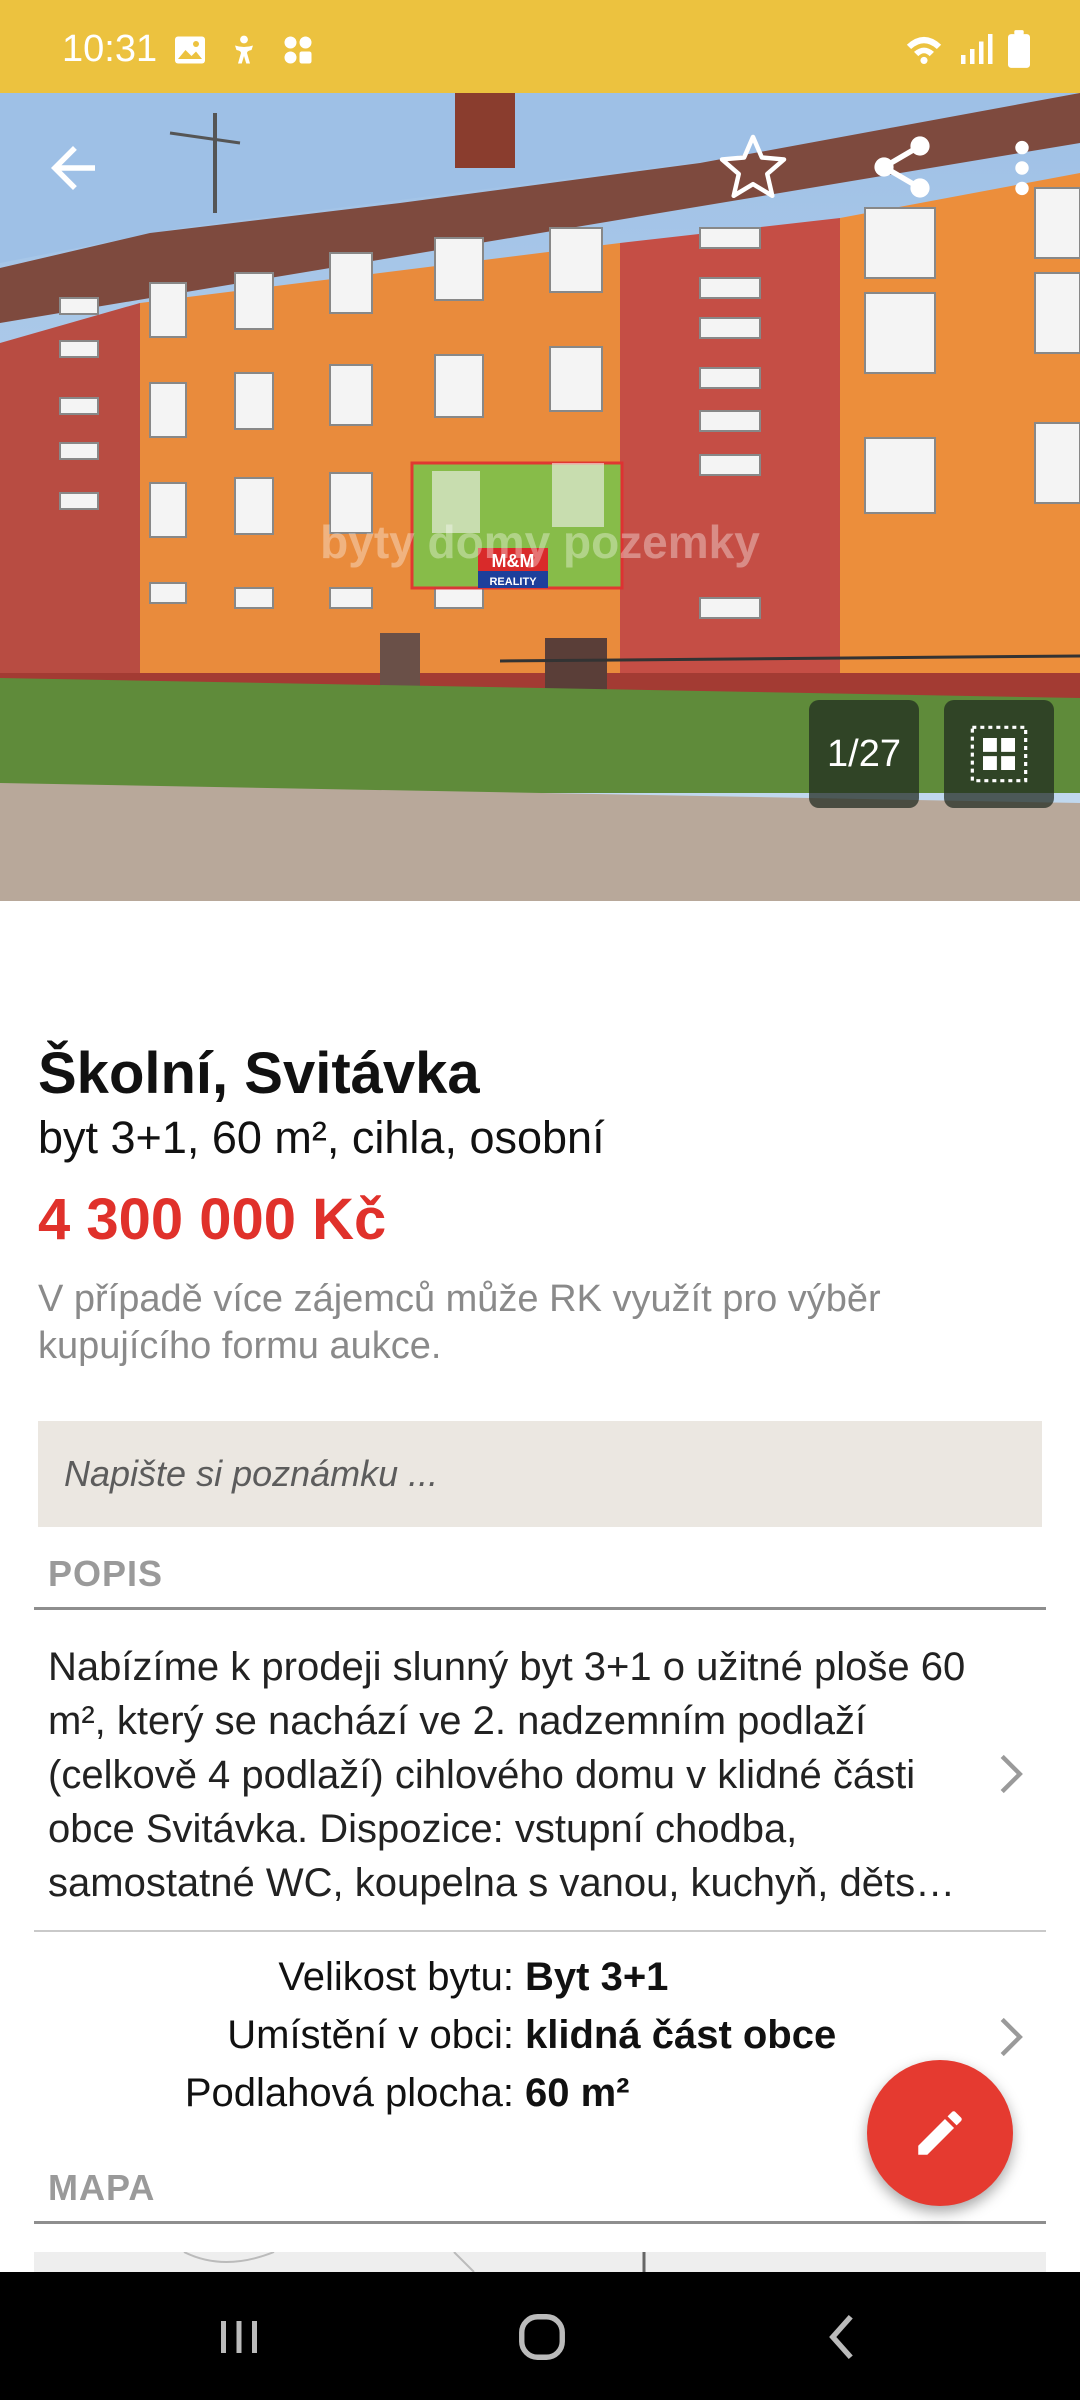 The height and width of the screenshot is (2400, 1080). What do you see at coordinates (321, 1137) in the screenshot?
I see `listing-subtitle: byt 3+1, 60 m², cihla, osobní` at bounding box center [321, 1137].